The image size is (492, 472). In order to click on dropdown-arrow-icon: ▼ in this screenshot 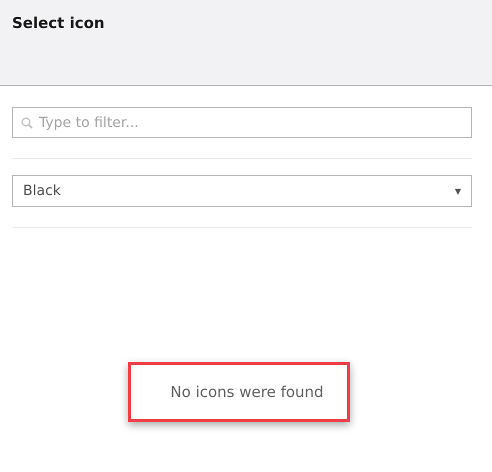, I will do `click(457, 191)`.